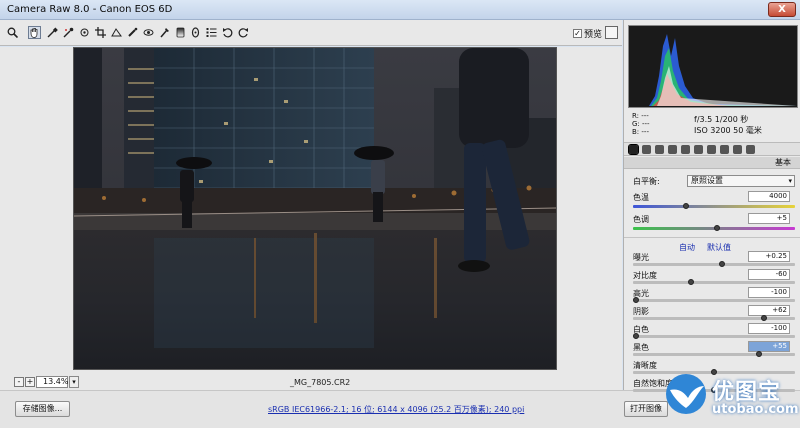 The width and height of the screenshot is (800, 428). I want to click on slider-value-field: +0.25, so click(769, 256).